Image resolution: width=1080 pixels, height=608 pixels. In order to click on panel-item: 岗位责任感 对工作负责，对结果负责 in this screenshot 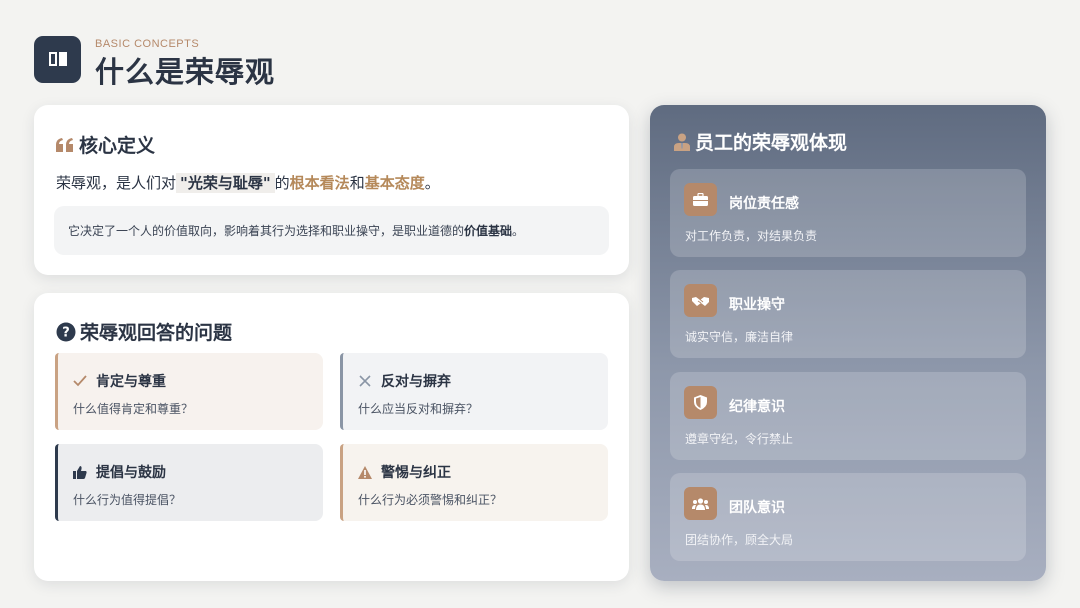, I will do `click(848, 213)`.